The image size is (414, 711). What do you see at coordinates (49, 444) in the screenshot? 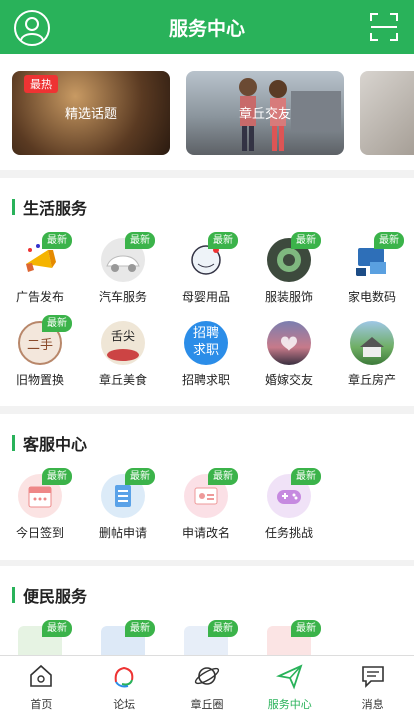
I see `section-title: 客服中心` at bounding box center [49, 444].